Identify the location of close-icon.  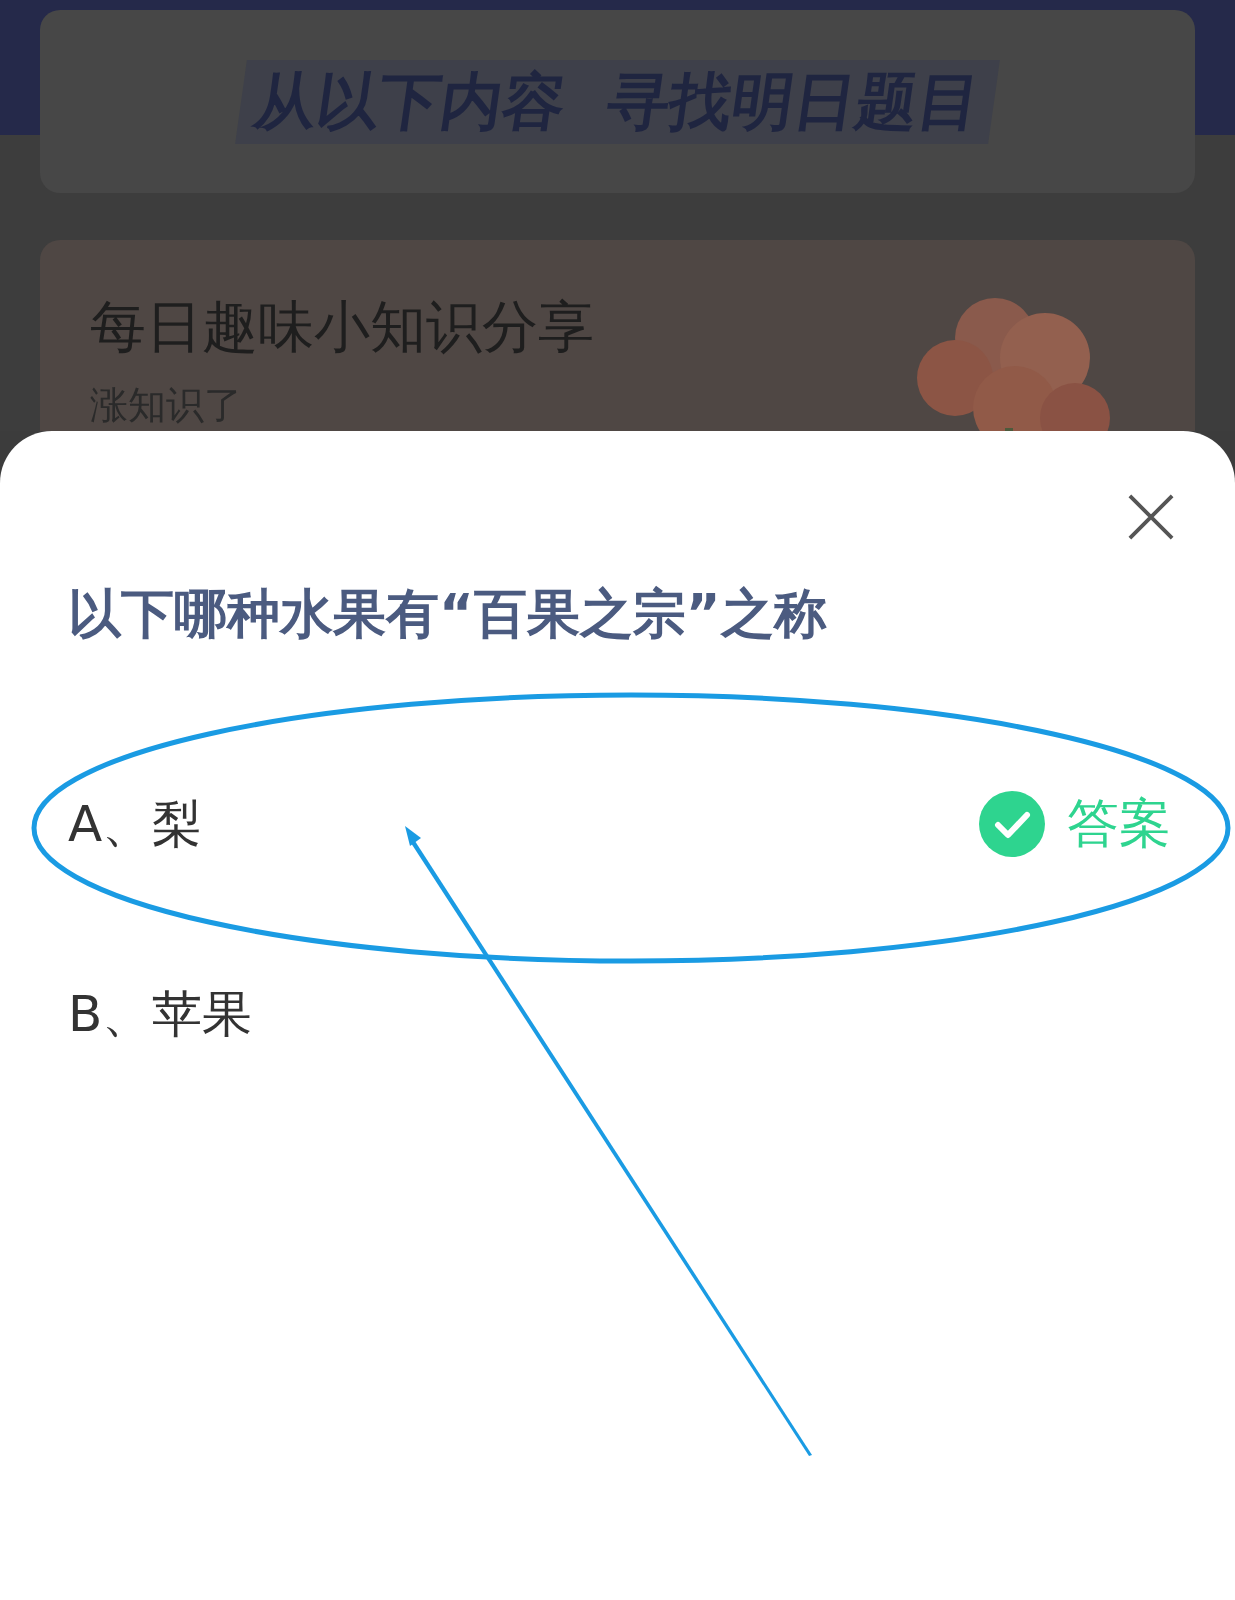
(1151, 517).